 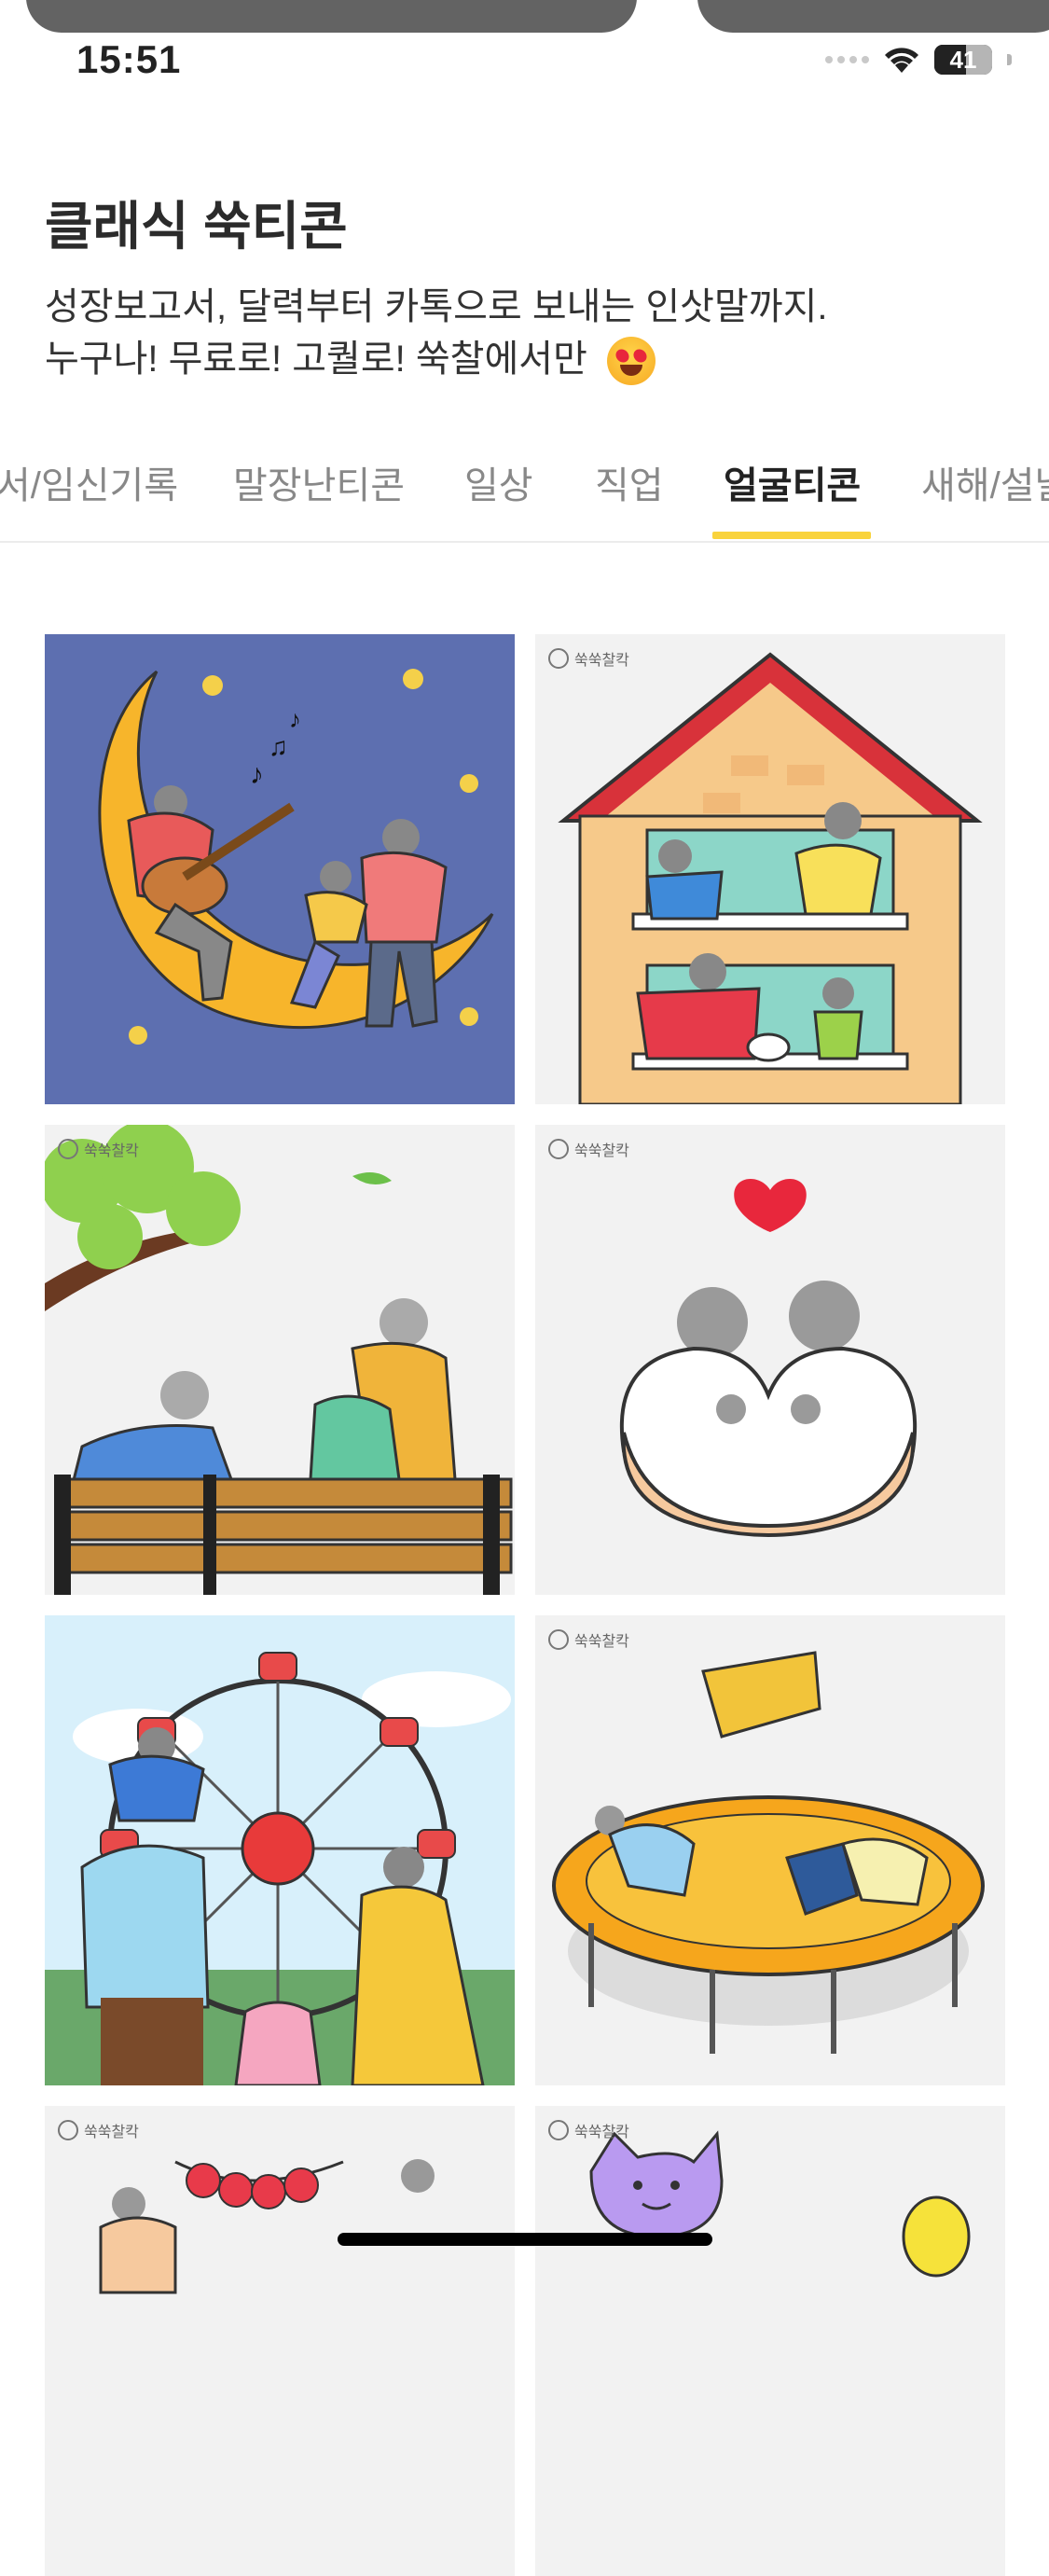 I want to click on active-tab-indicator, so click(x=791, y=535).